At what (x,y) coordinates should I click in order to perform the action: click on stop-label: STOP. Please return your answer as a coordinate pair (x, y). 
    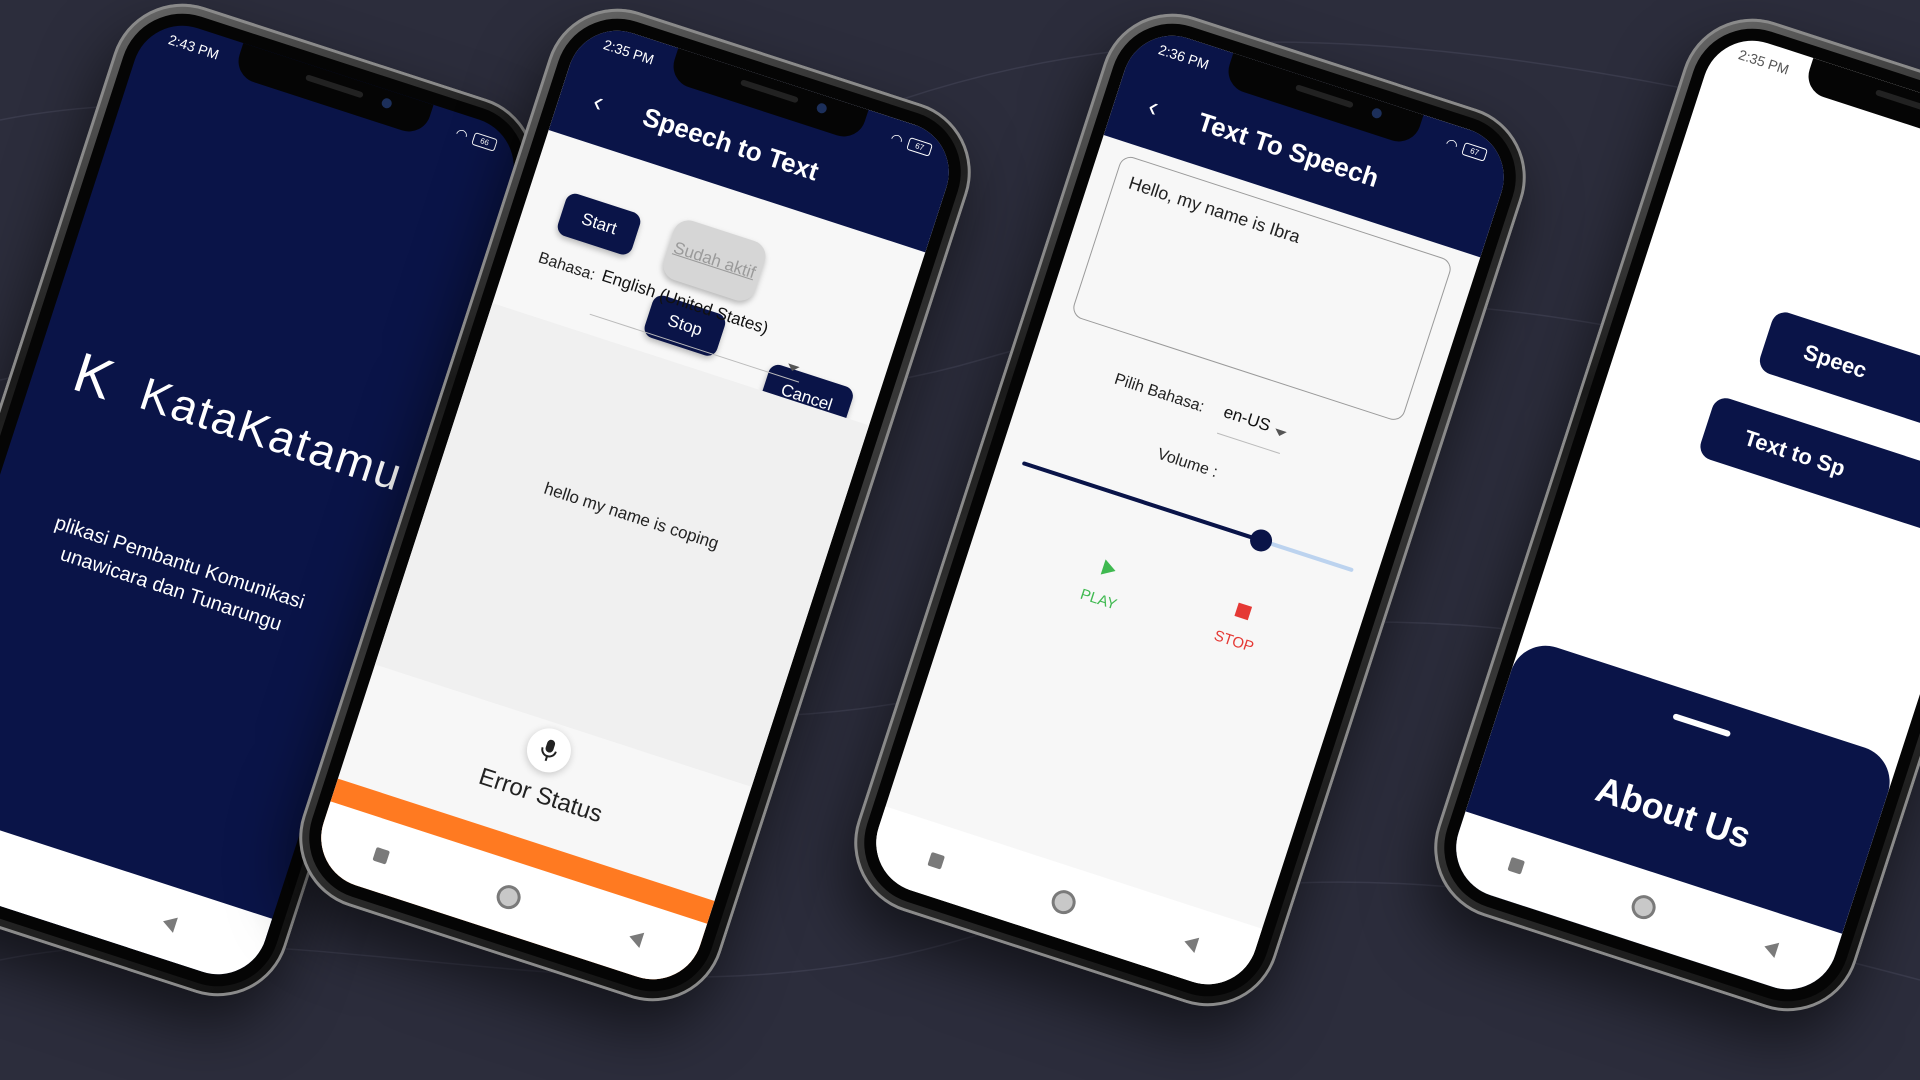
    Looking at the image, I should click on (1233, 641).